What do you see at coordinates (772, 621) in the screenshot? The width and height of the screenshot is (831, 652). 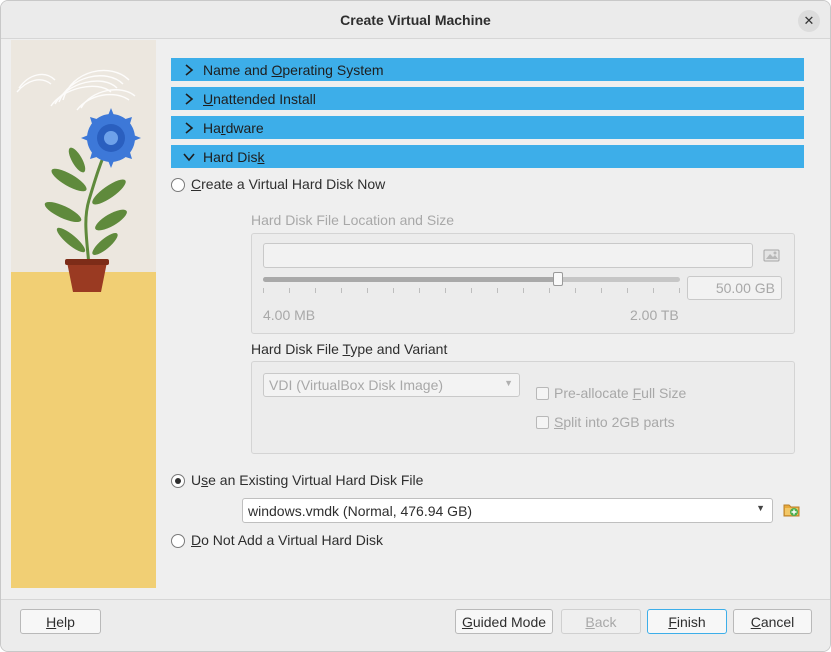 I see `cancel-button: Cancel` at bounding box center [772, 621].